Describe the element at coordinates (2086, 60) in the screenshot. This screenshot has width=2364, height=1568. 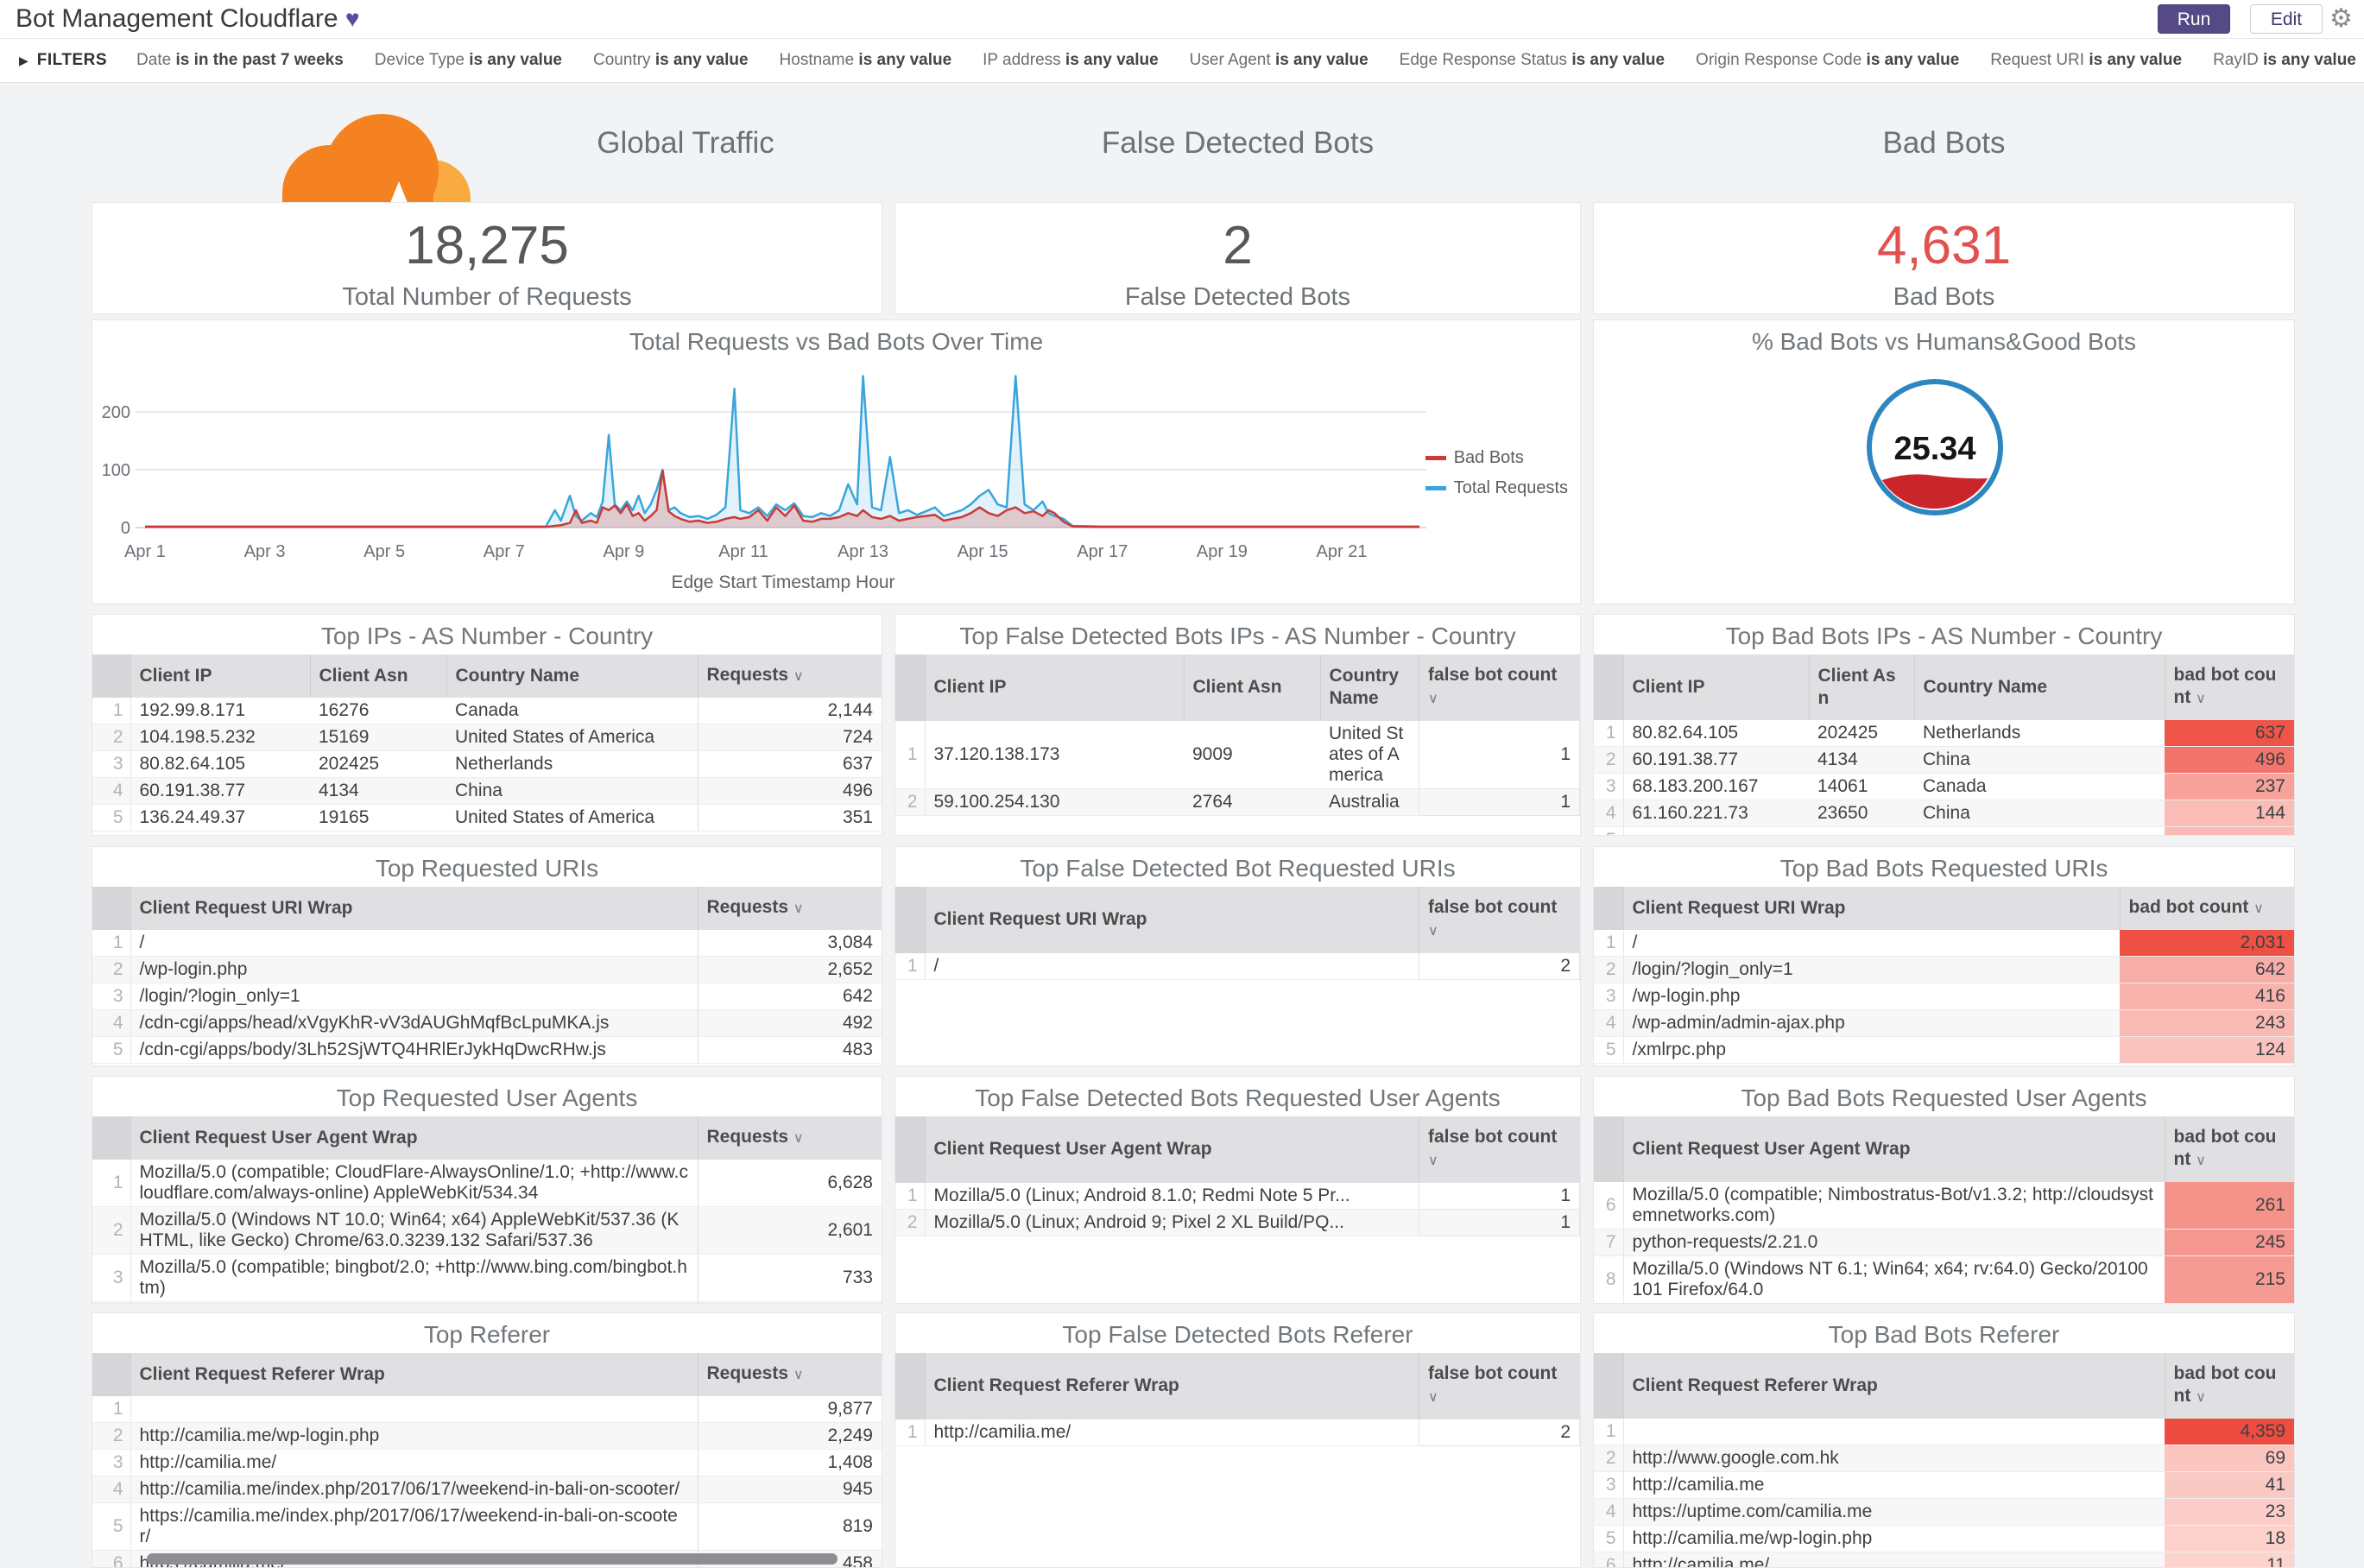
I see `filter-item: Request URI is any value` at that location.